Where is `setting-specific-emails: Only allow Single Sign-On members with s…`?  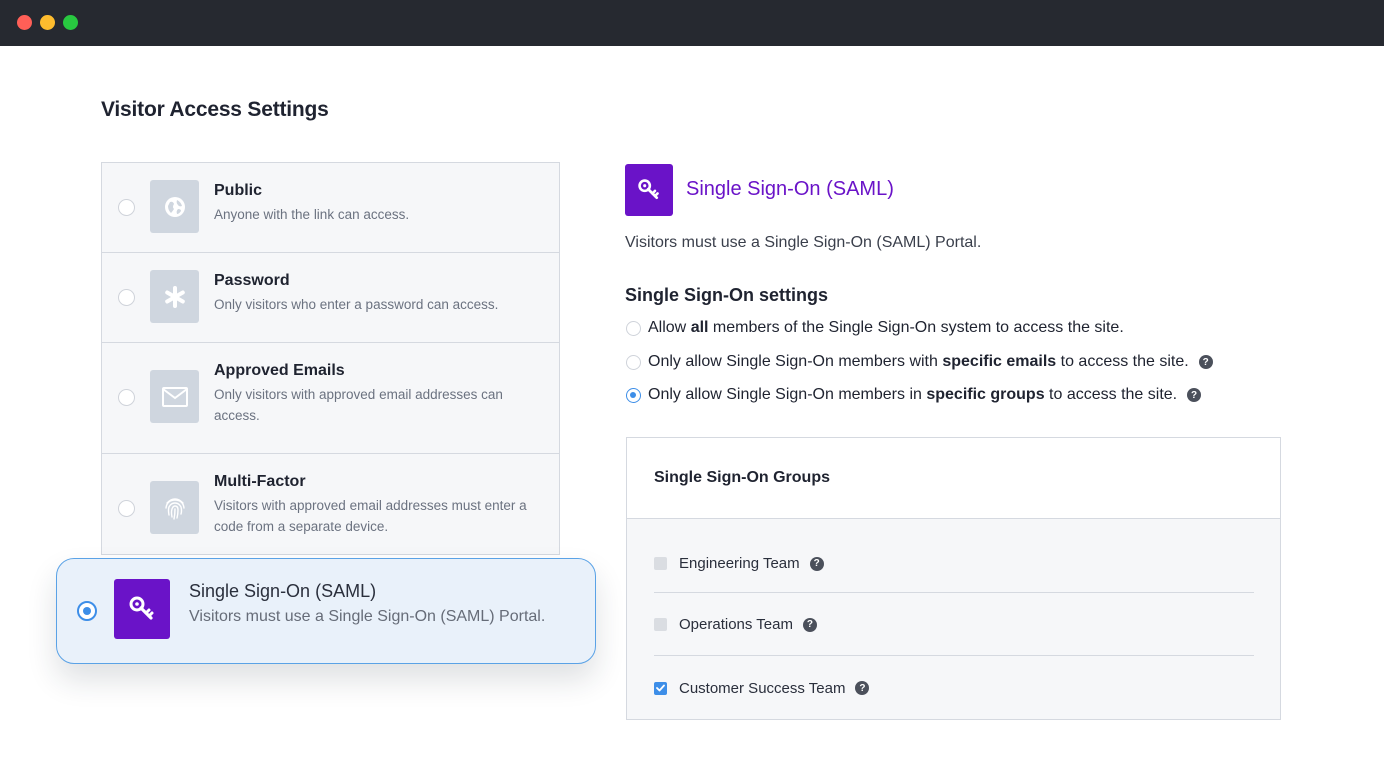
setting-specific-emails: Only allow Single Sign-On members with s… is located at coordinates (919, 362).